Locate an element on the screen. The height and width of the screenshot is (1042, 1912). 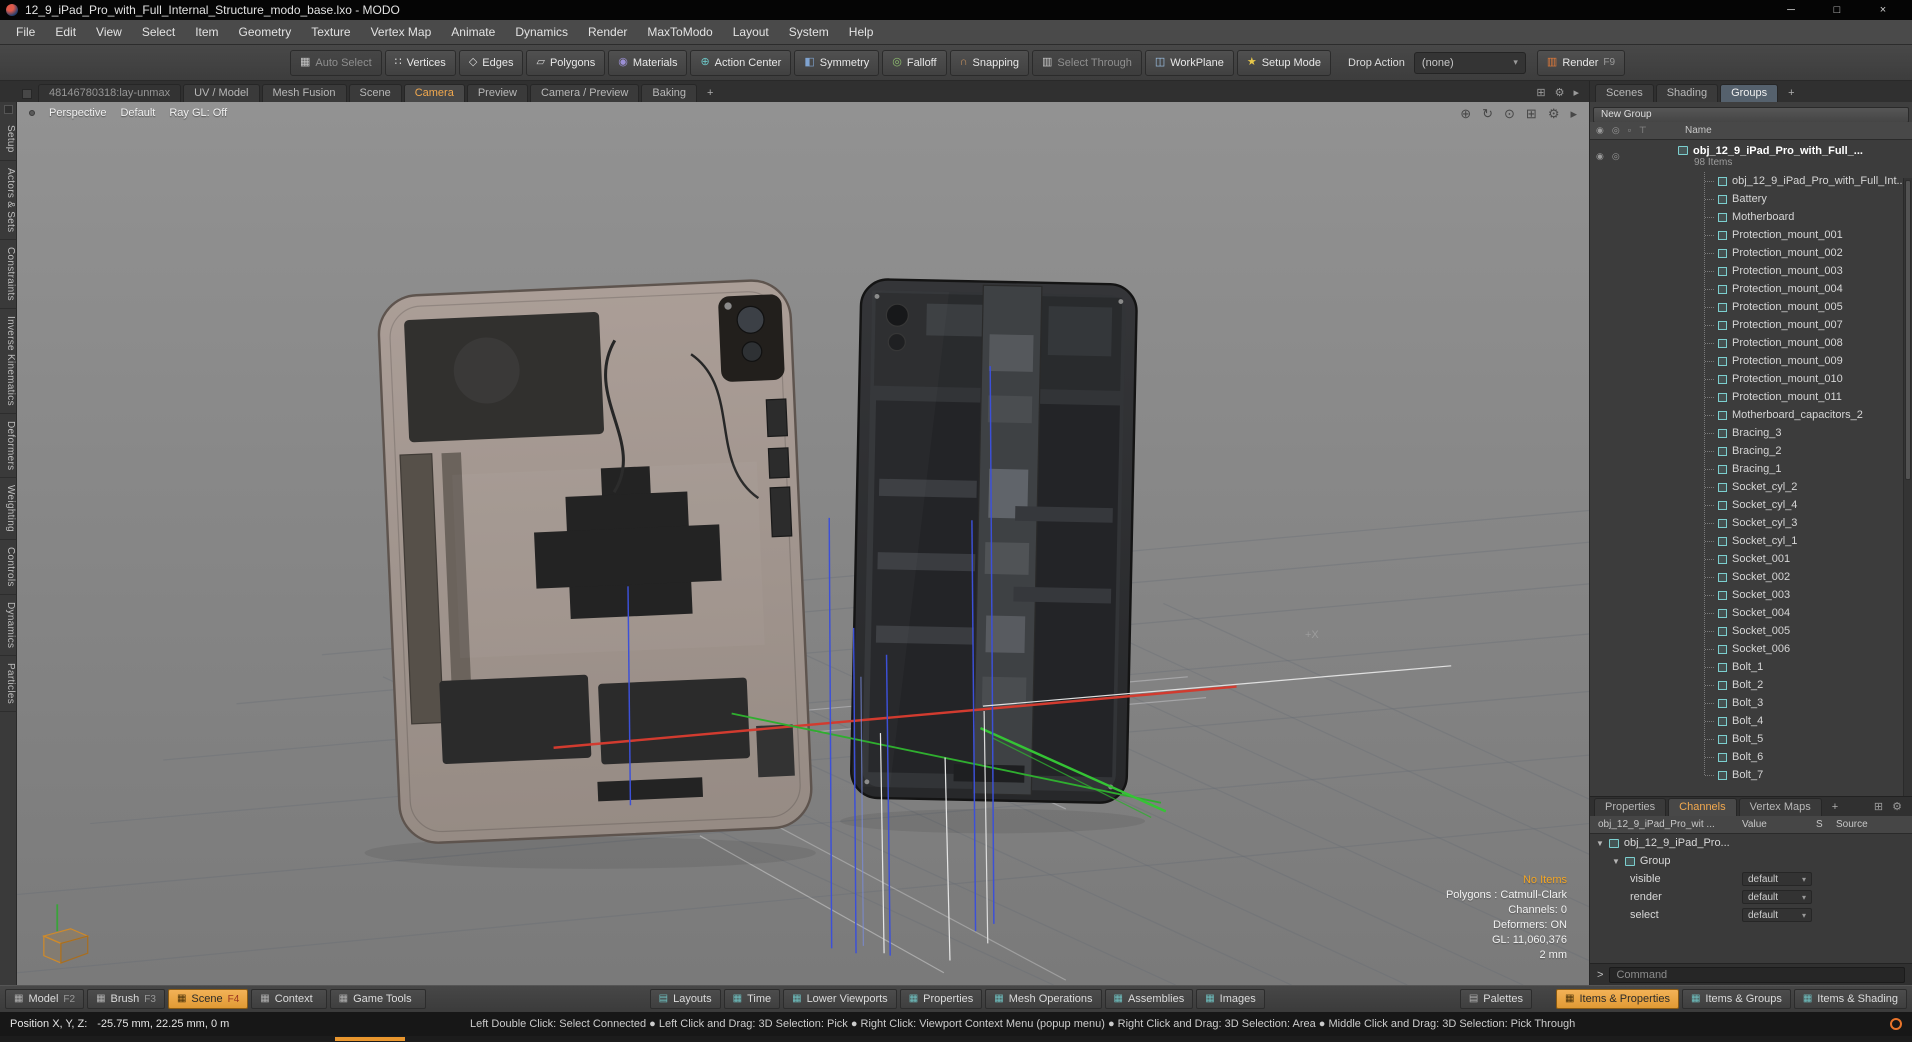
raygl-toggle: Ray GL: Off is located at coordinates (198, 113).